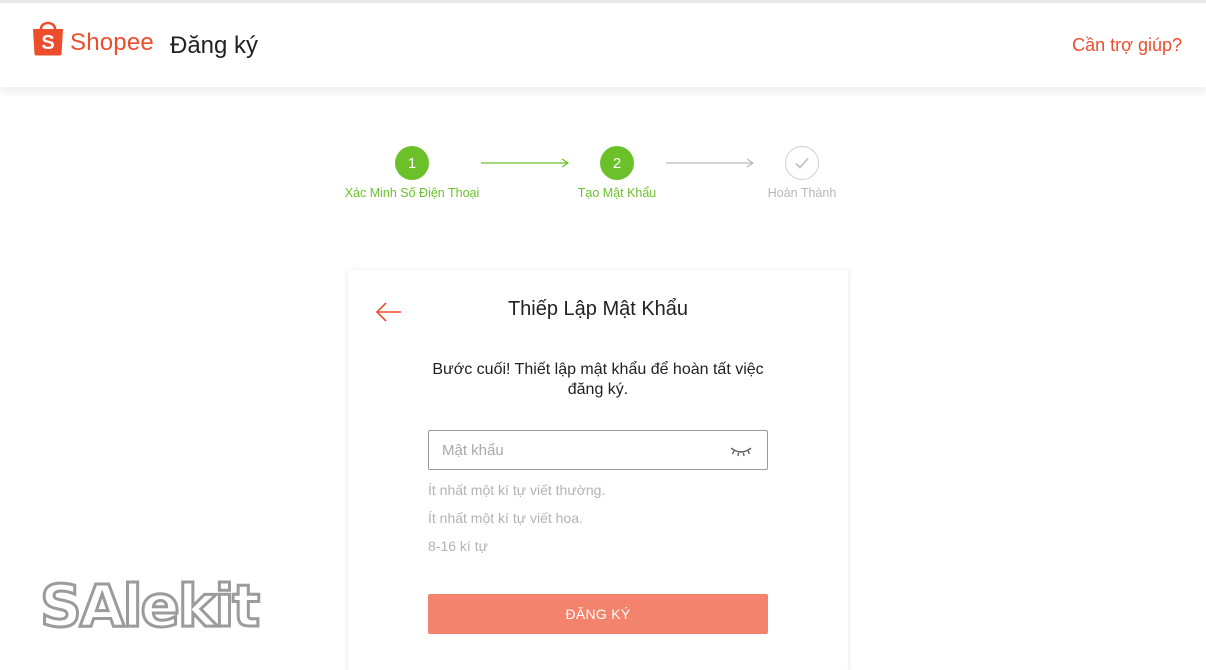 This screenshot has width=1206, height=670. Describe the element at coordinates (458, 546) in the screenshot. I see `password-rule-length: 8-16 kí tự` at that location.